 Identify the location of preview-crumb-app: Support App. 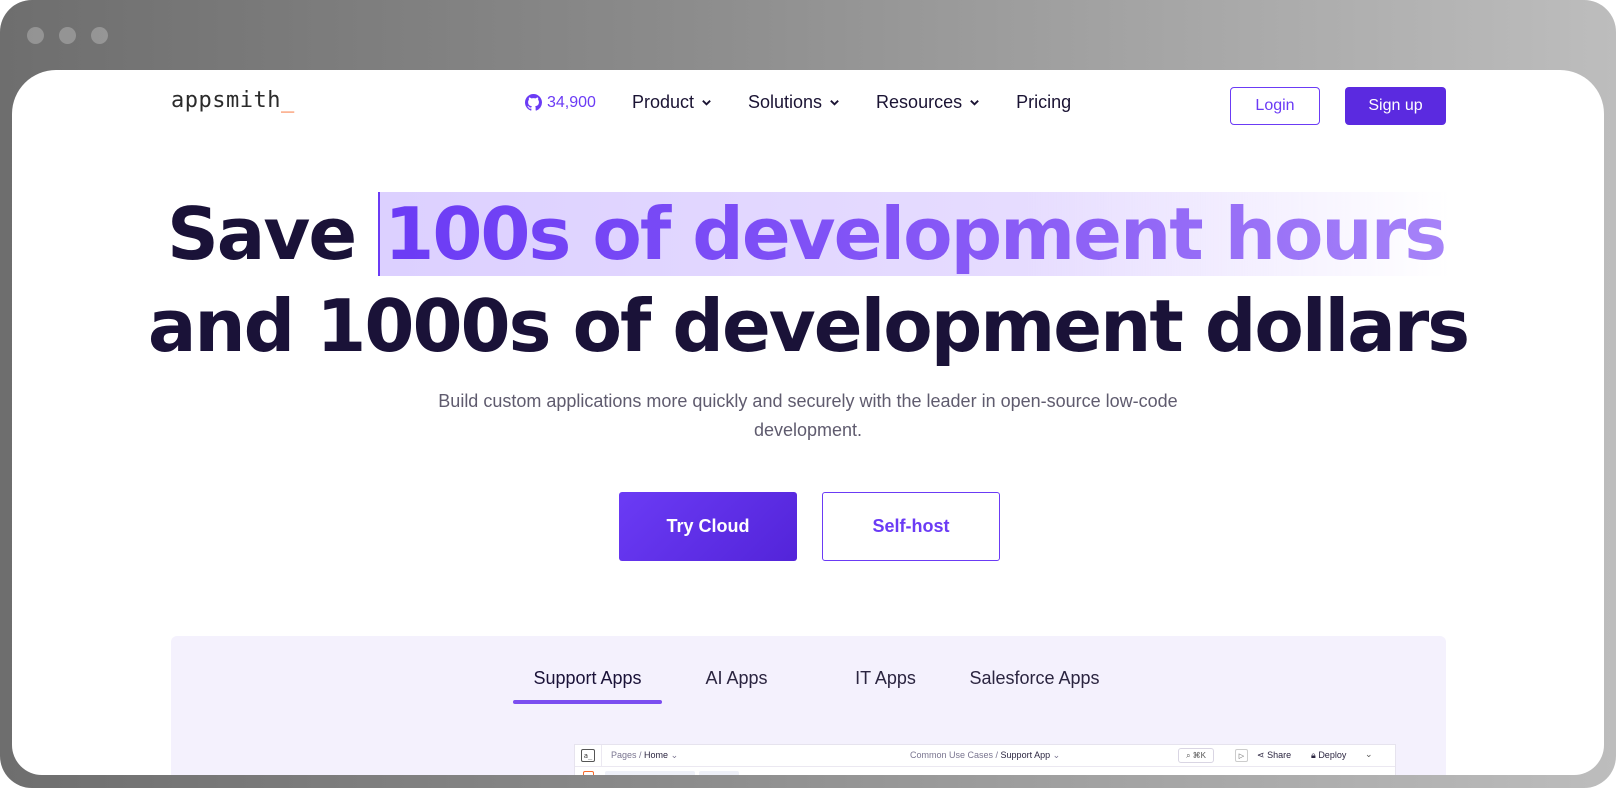
(1025, 755).